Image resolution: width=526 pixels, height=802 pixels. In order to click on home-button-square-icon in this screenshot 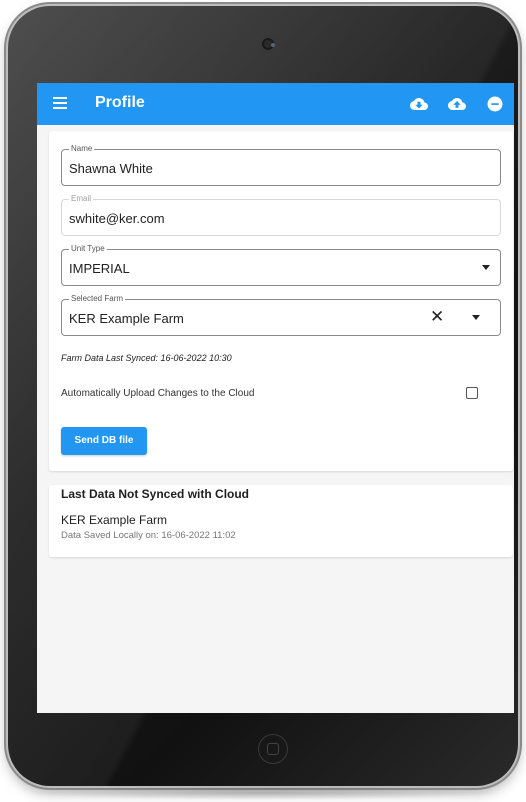, I will do `click(273, 749)`.